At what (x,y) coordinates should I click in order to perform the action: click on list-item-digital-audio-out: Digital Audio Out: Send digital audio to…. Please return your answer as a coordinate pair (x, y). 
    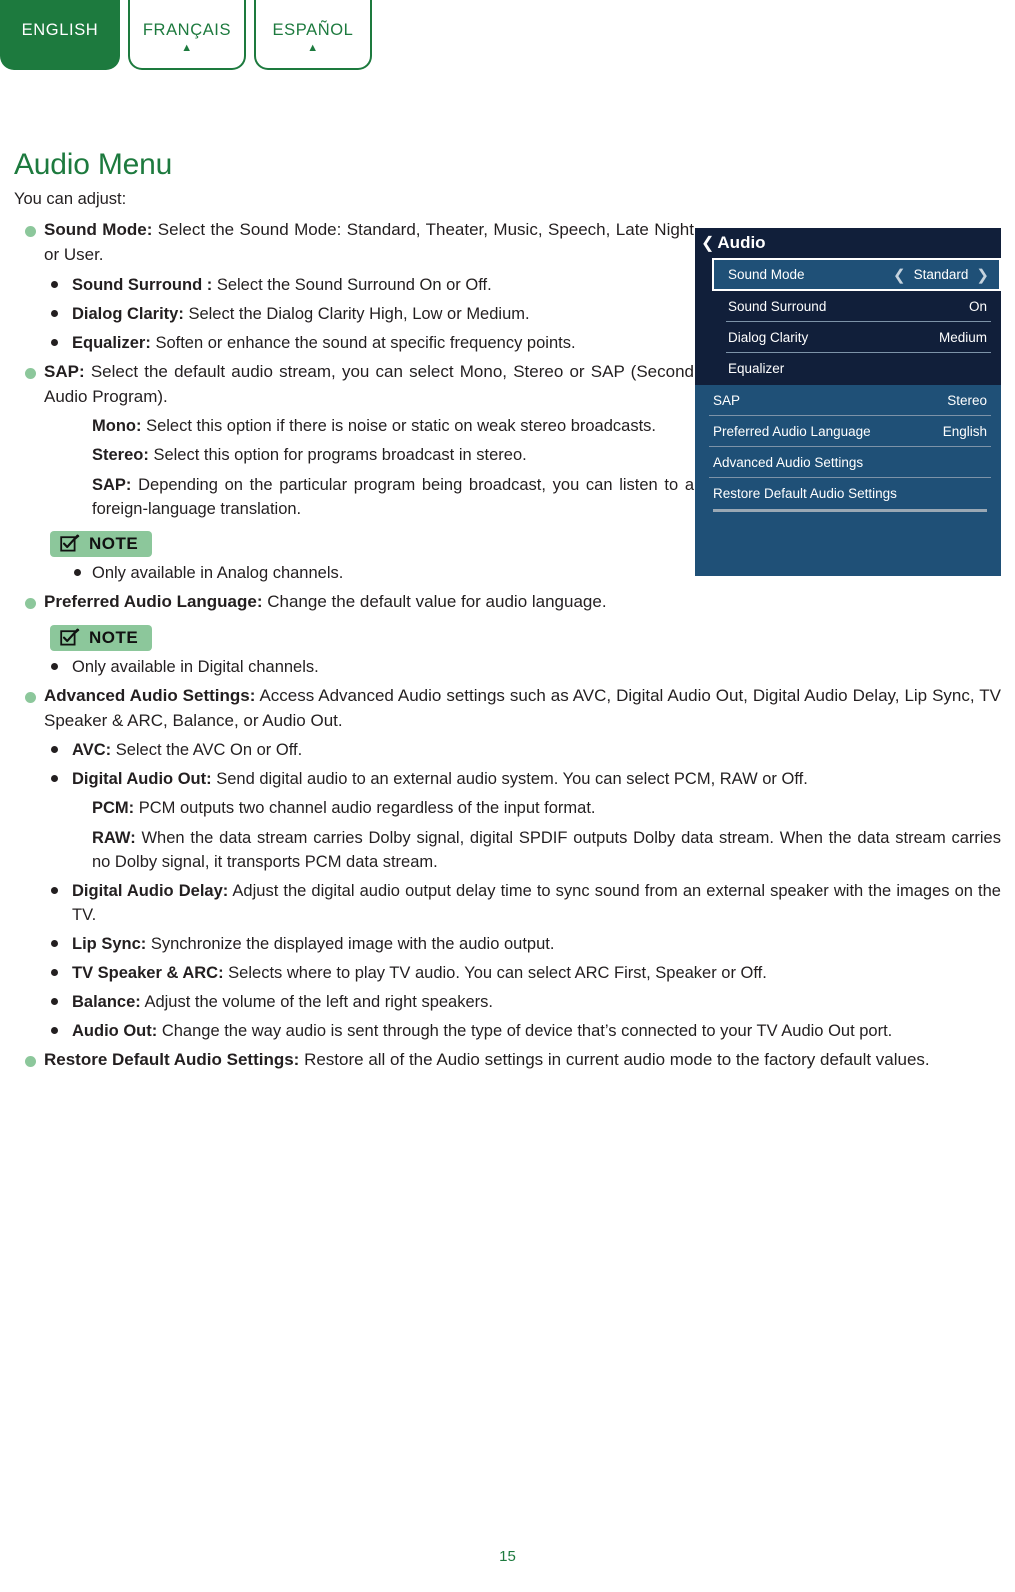
    Looking at the image, I should click on (507, 779).